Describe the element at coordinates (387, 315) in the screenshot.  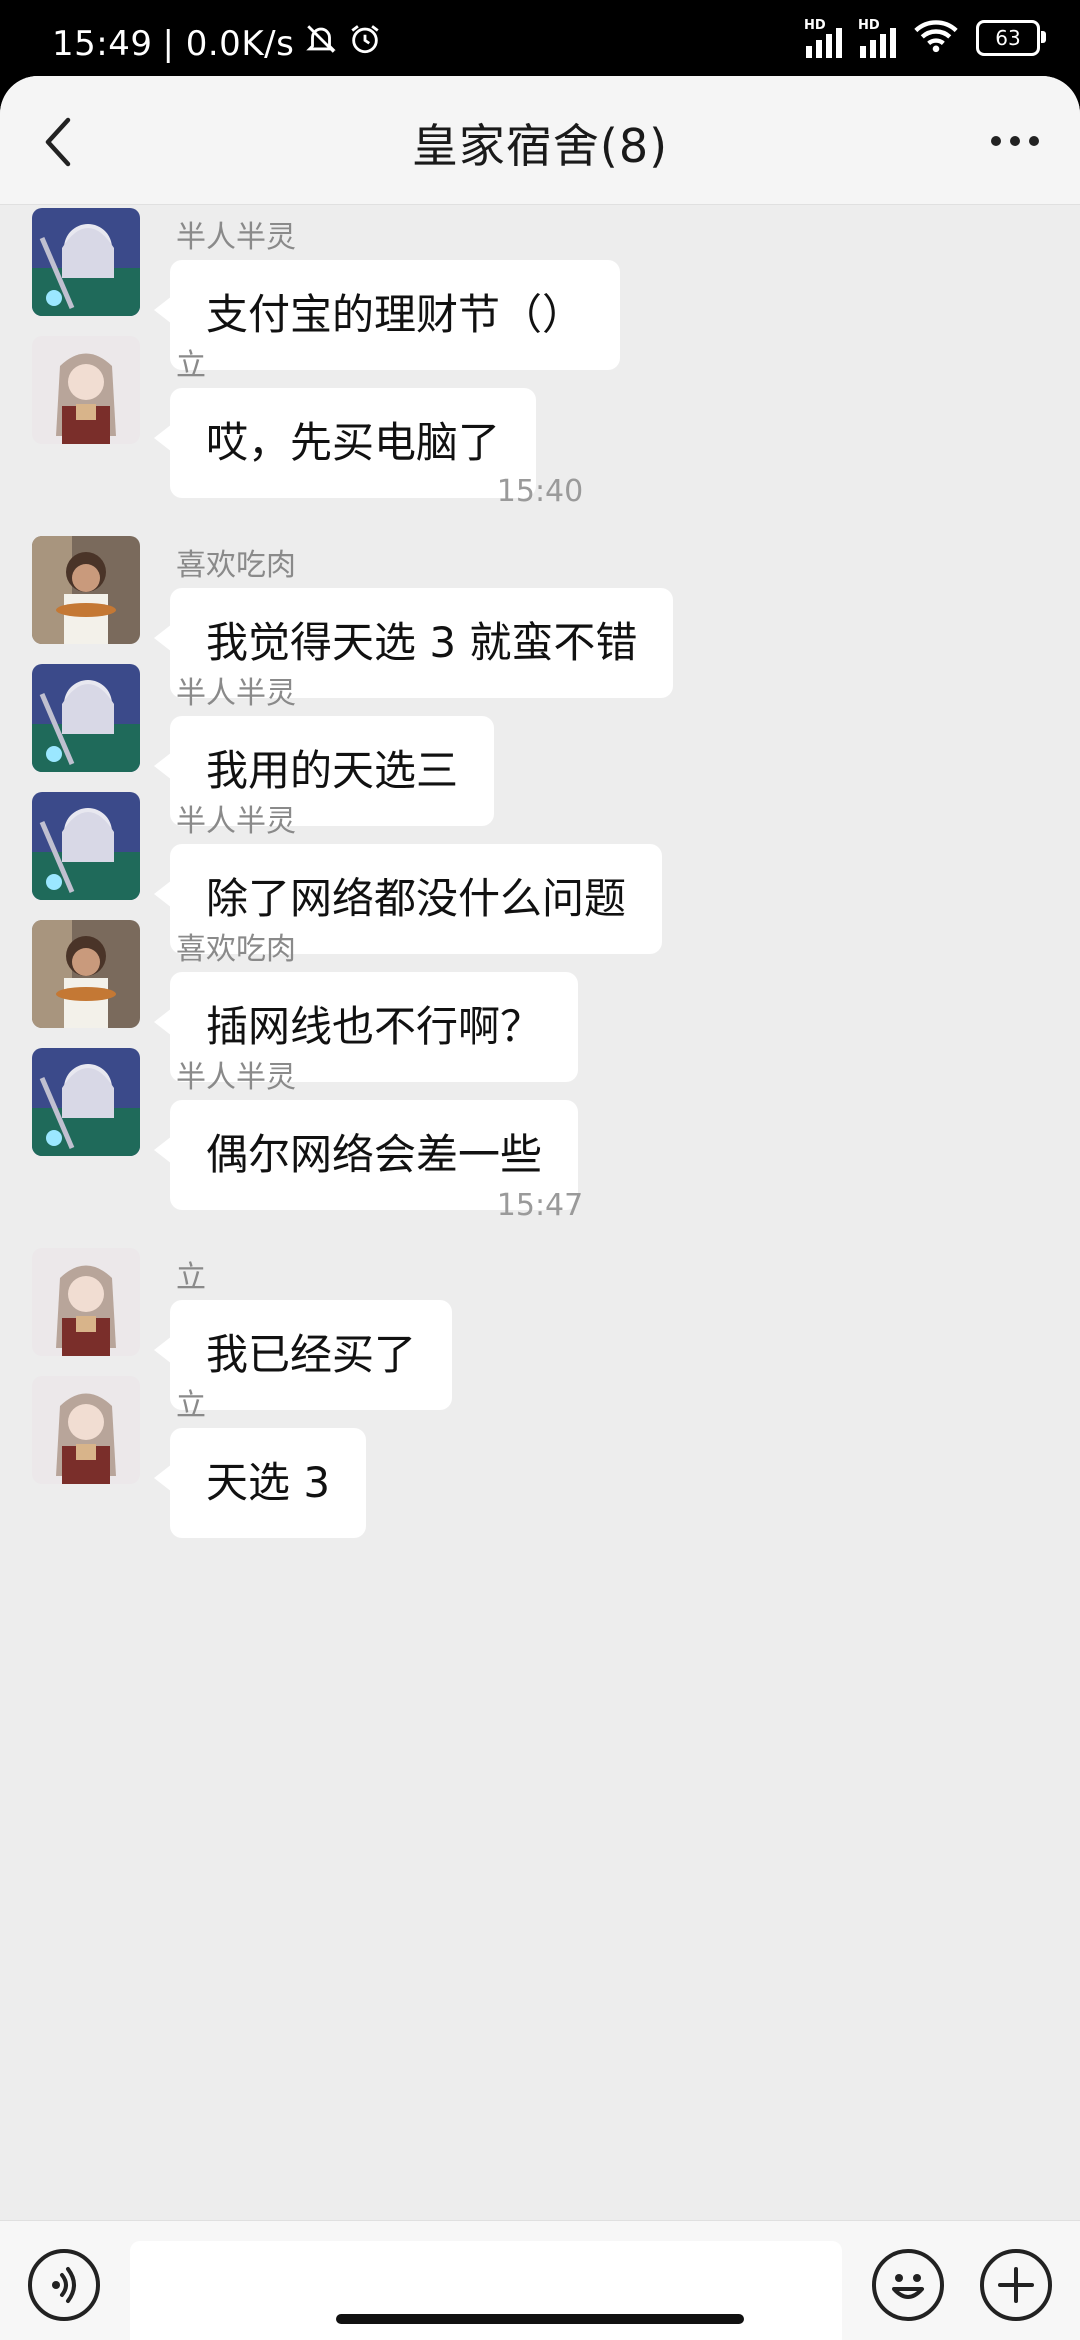
I see `message-bubble: 支付宝的理财节（）` at that location.